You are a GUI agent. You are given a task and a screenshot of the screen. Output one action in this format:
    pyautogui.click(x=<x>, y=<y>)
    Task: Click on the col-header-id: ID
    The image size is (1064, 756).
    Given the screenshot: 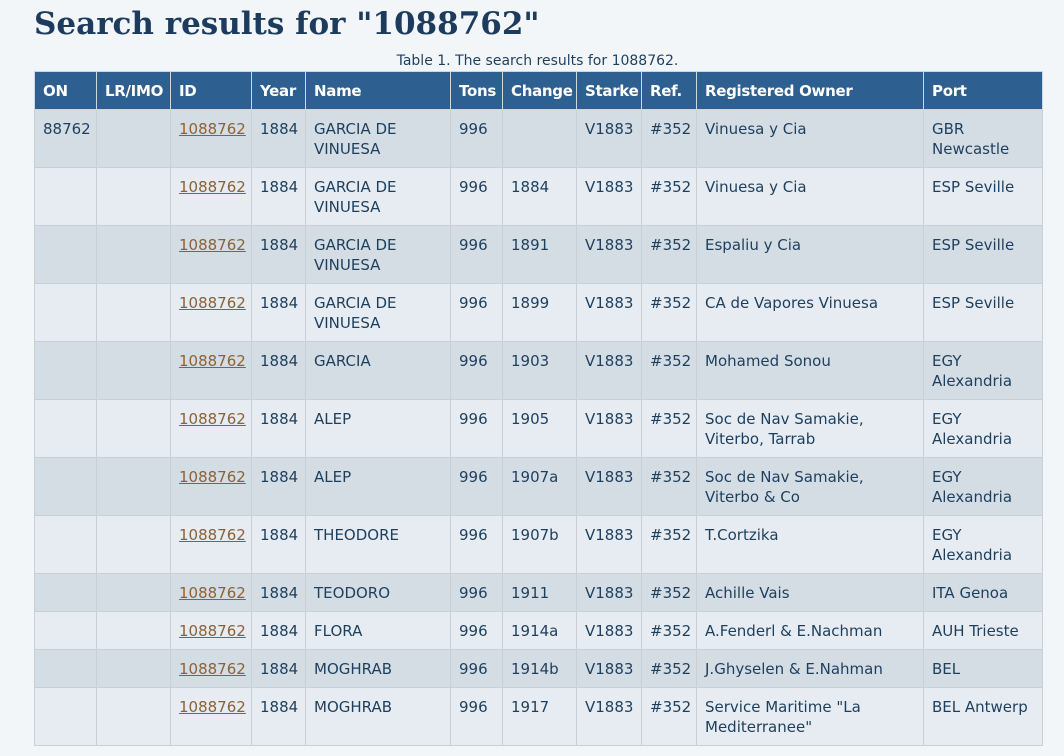 What is the action you would take?
    pyautogui.click(x=211, y=90)
    